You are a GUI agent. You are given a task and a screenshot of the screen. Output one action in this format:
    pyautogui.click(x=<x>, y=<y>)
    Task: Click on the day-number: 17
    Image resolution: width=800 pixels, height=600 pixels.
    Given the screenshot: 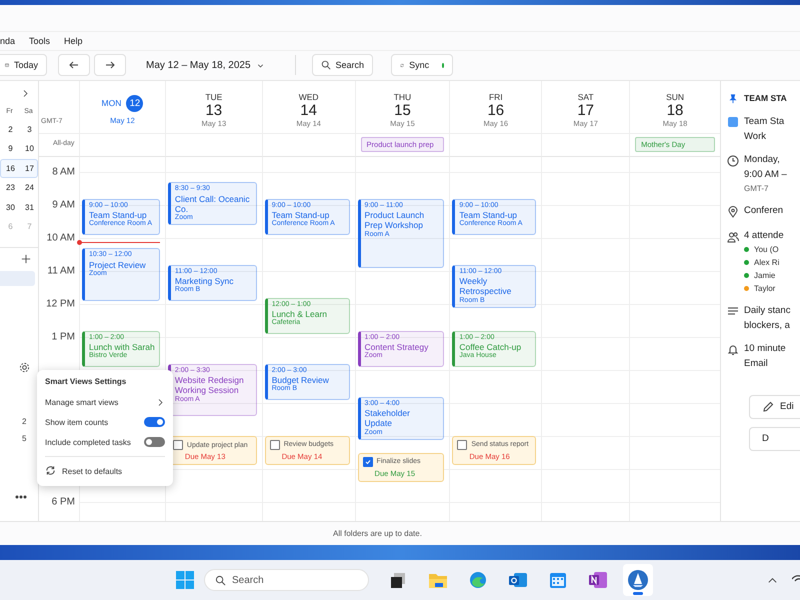 What is the action you would take?
    pyautogui.click(x=585, y=110)
    